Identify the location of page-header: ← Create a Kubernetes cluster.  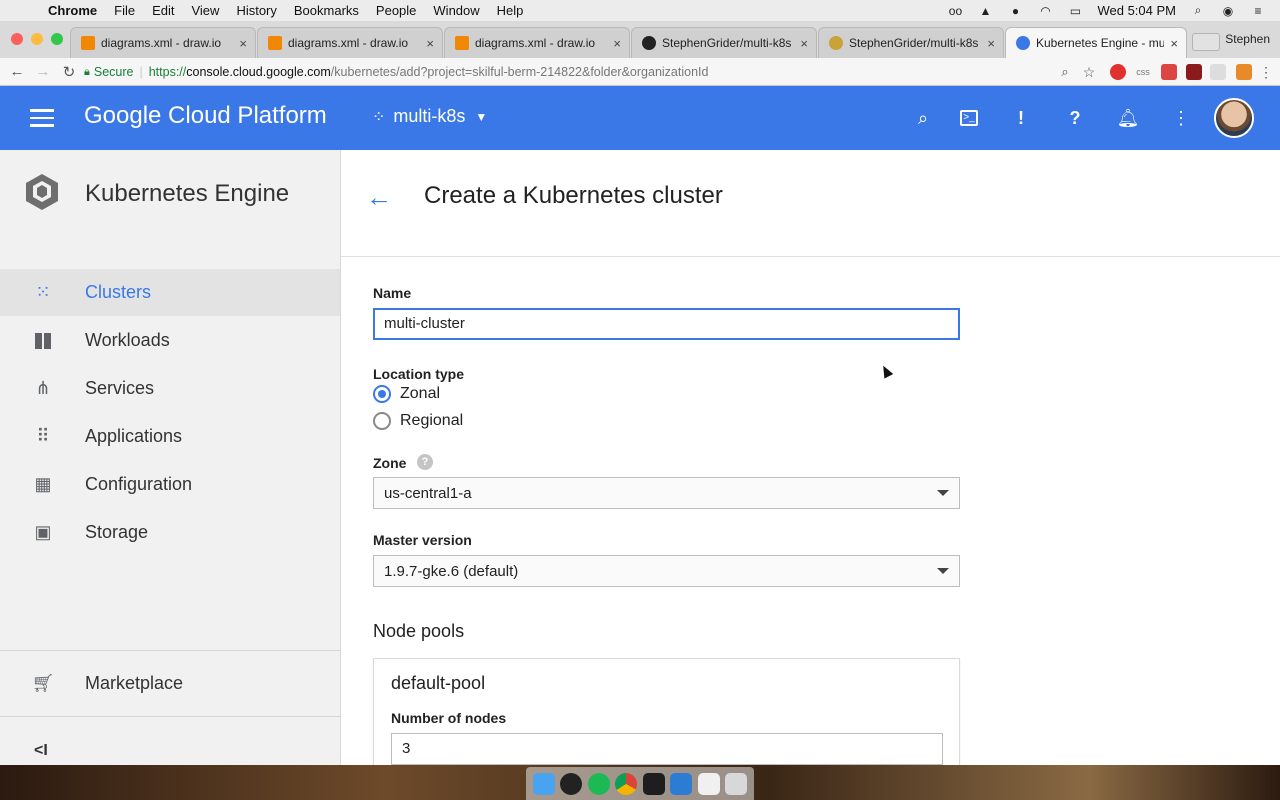
(810, 203).